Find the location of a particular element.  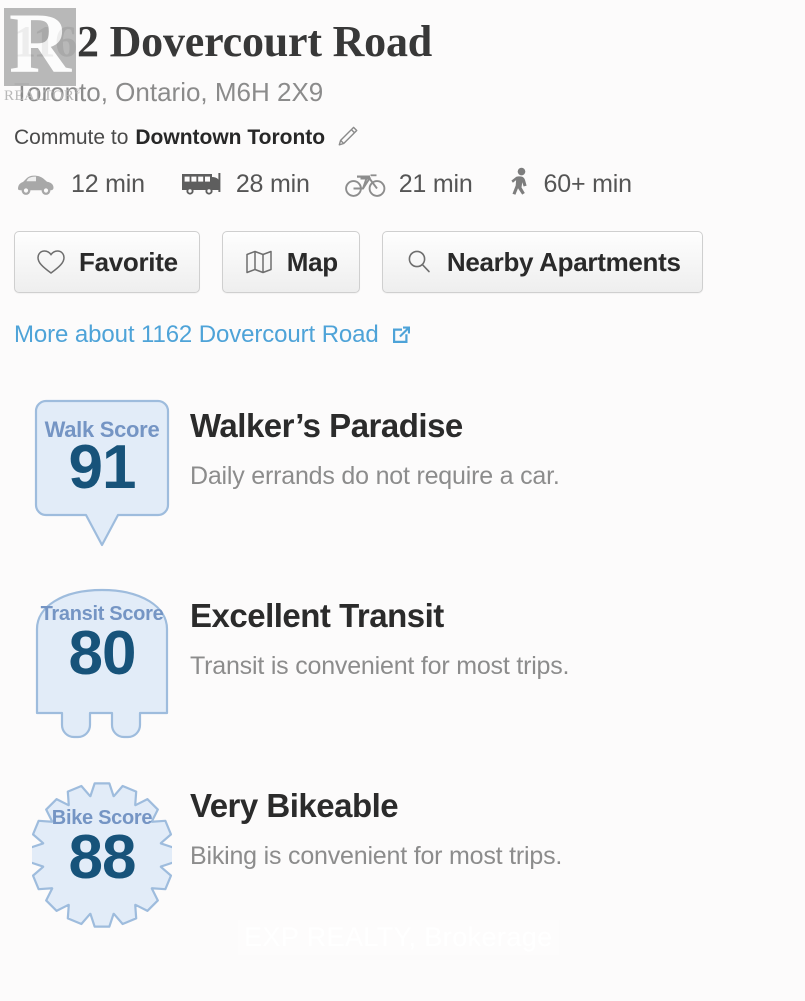

map-button: Map is located at coordinates (290, 262).